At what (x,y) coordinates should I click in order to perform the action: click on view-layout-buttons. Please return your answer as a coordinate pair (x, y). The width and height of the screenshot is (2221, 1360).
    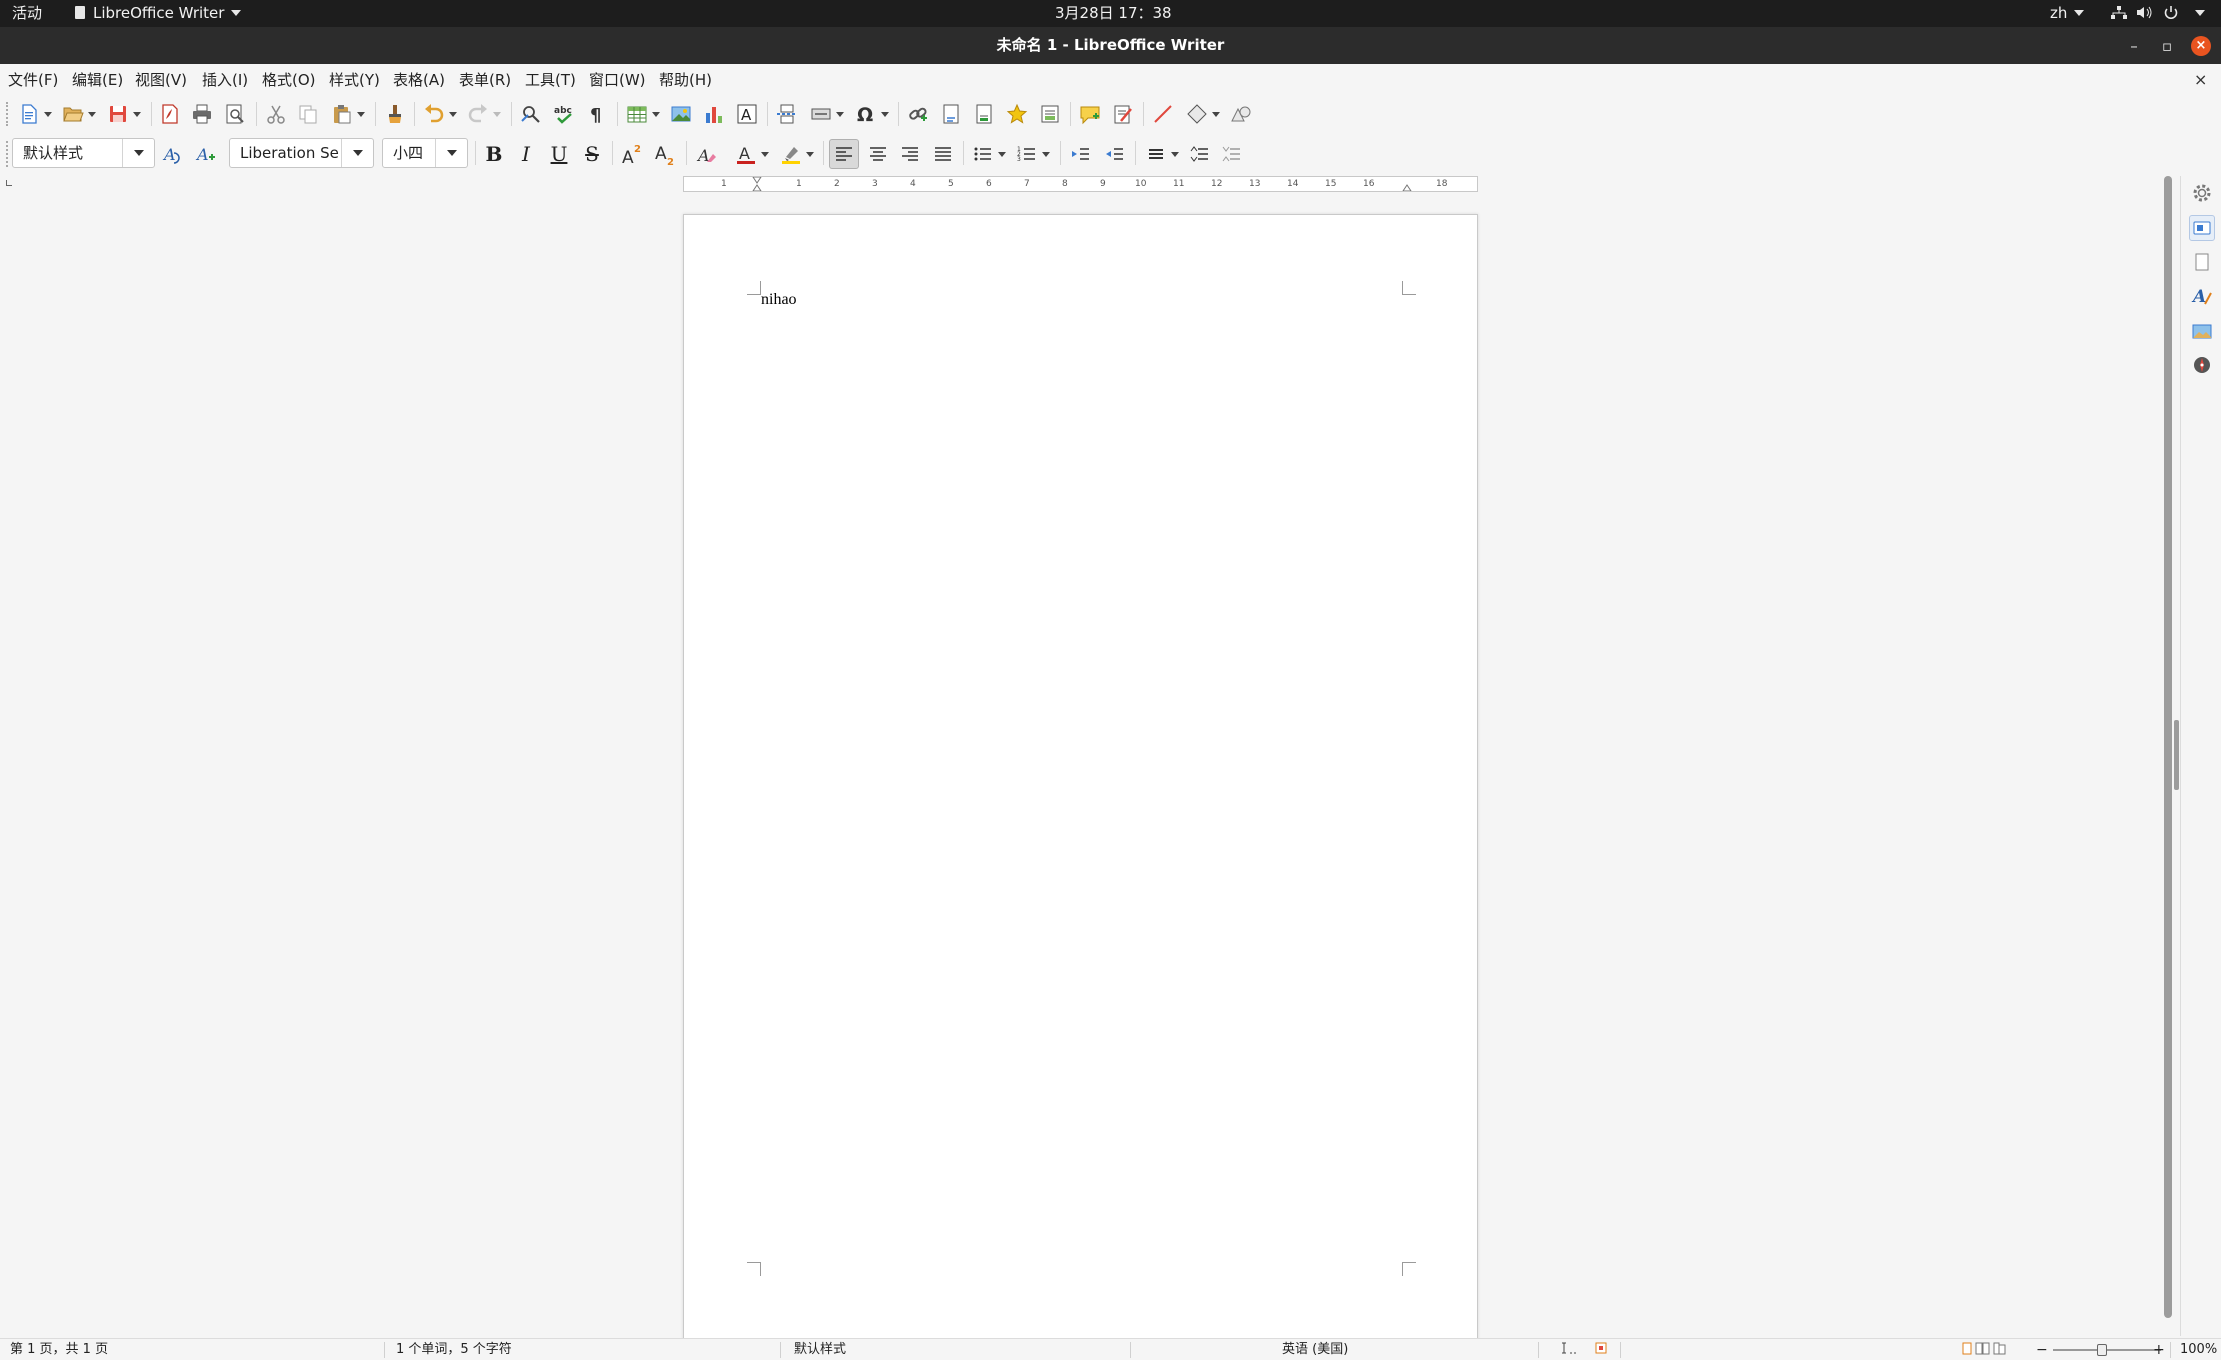
    Looking at the image, I should click on (1984, 1349).